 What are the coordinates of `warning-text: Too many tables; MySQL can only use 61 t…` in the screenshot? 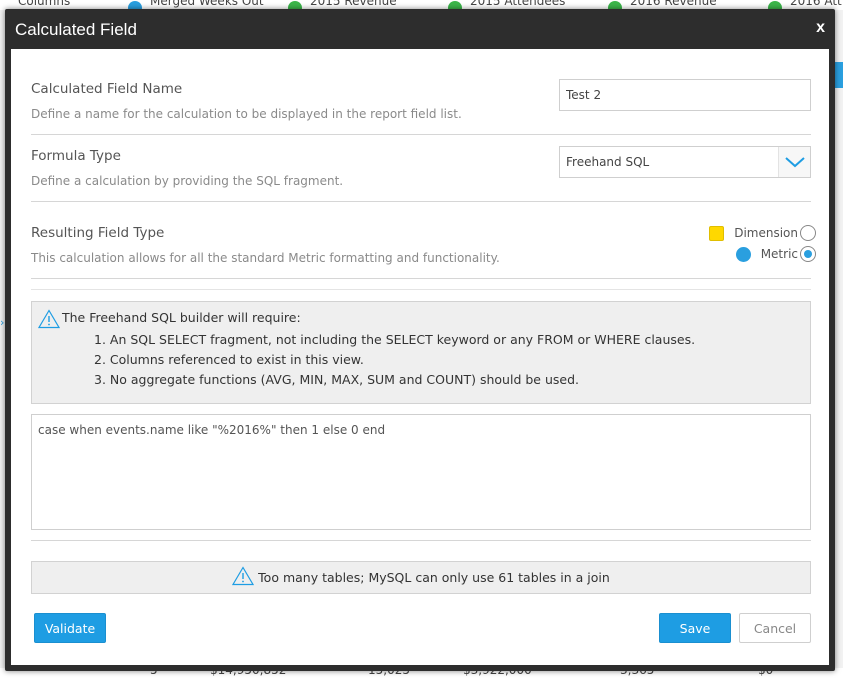 It's located at (434, 577).